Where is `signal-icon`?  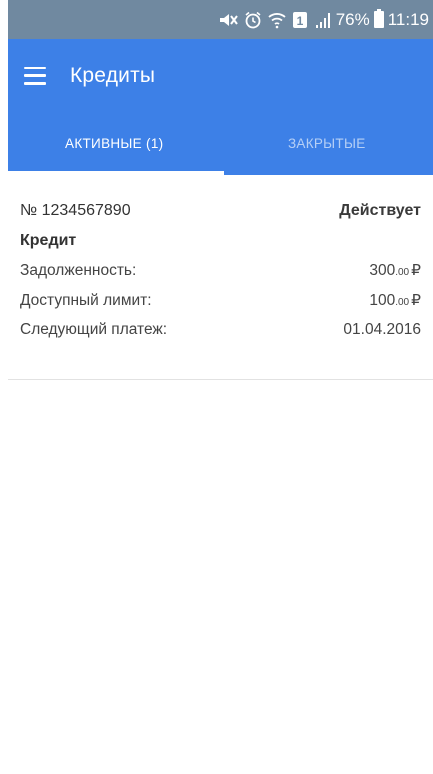 signal-icon is located at coordinates (323, 20).